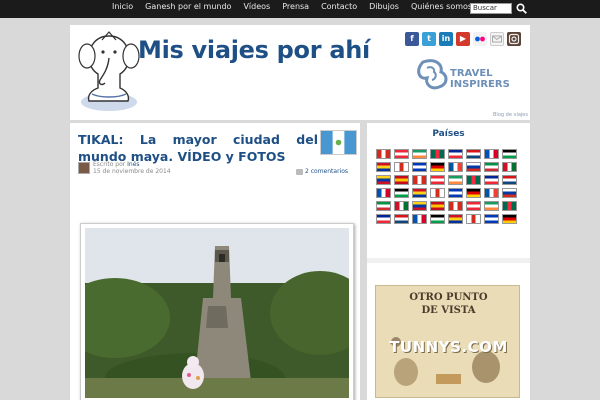 The image size is (600, 400). Describe the element at coordinates (109, 71) in the screenshot. I see `ganesh-logo` at that location.